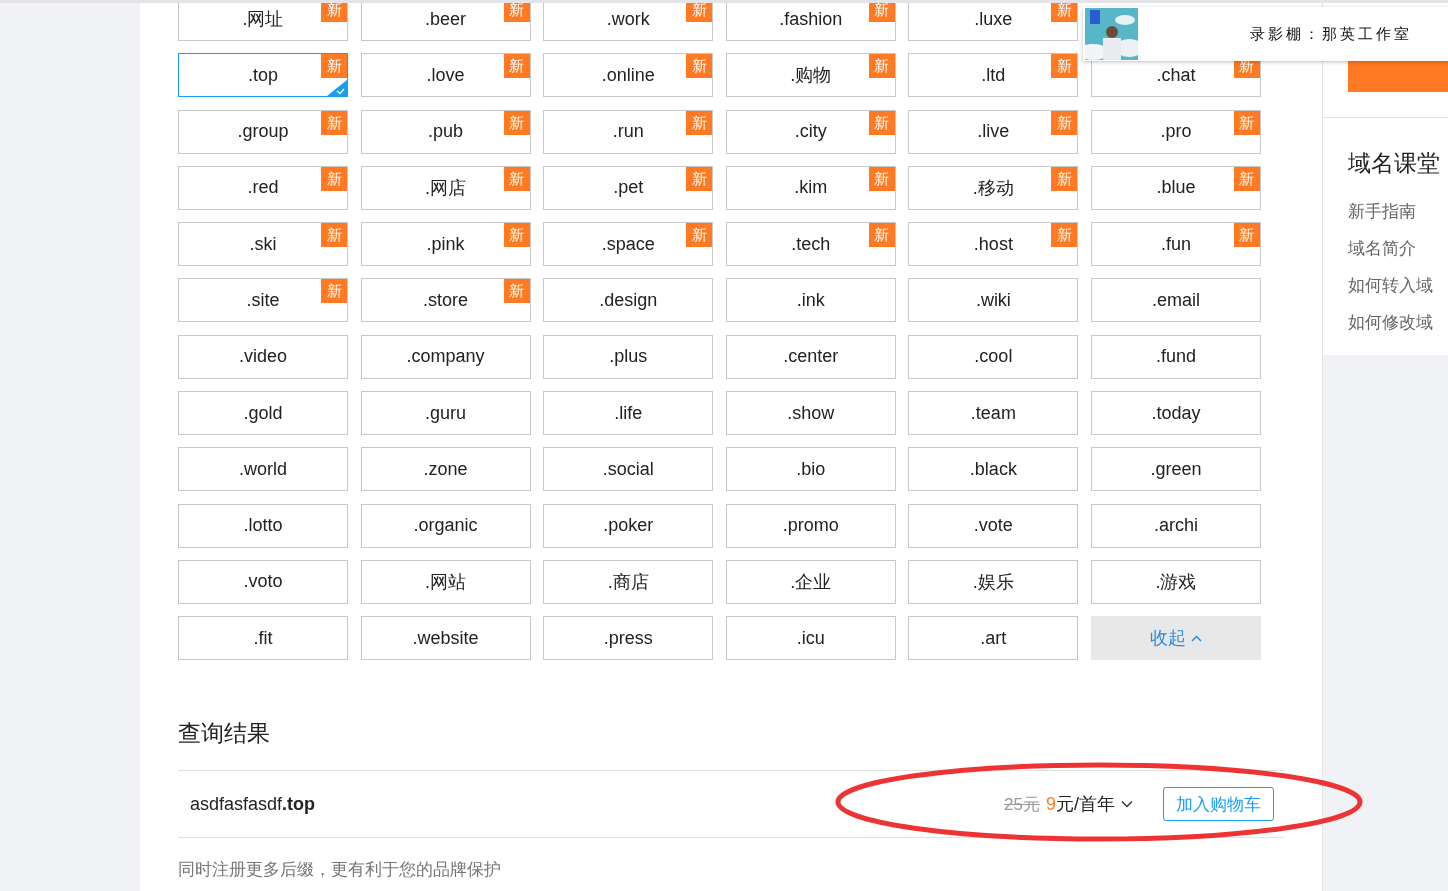 The width and height of the screenshot is (1448, 891). What do you see at coordinates (628, 356) in the screenshot?
I see `suffix-option: .plus` at bounding box center [628, 356].